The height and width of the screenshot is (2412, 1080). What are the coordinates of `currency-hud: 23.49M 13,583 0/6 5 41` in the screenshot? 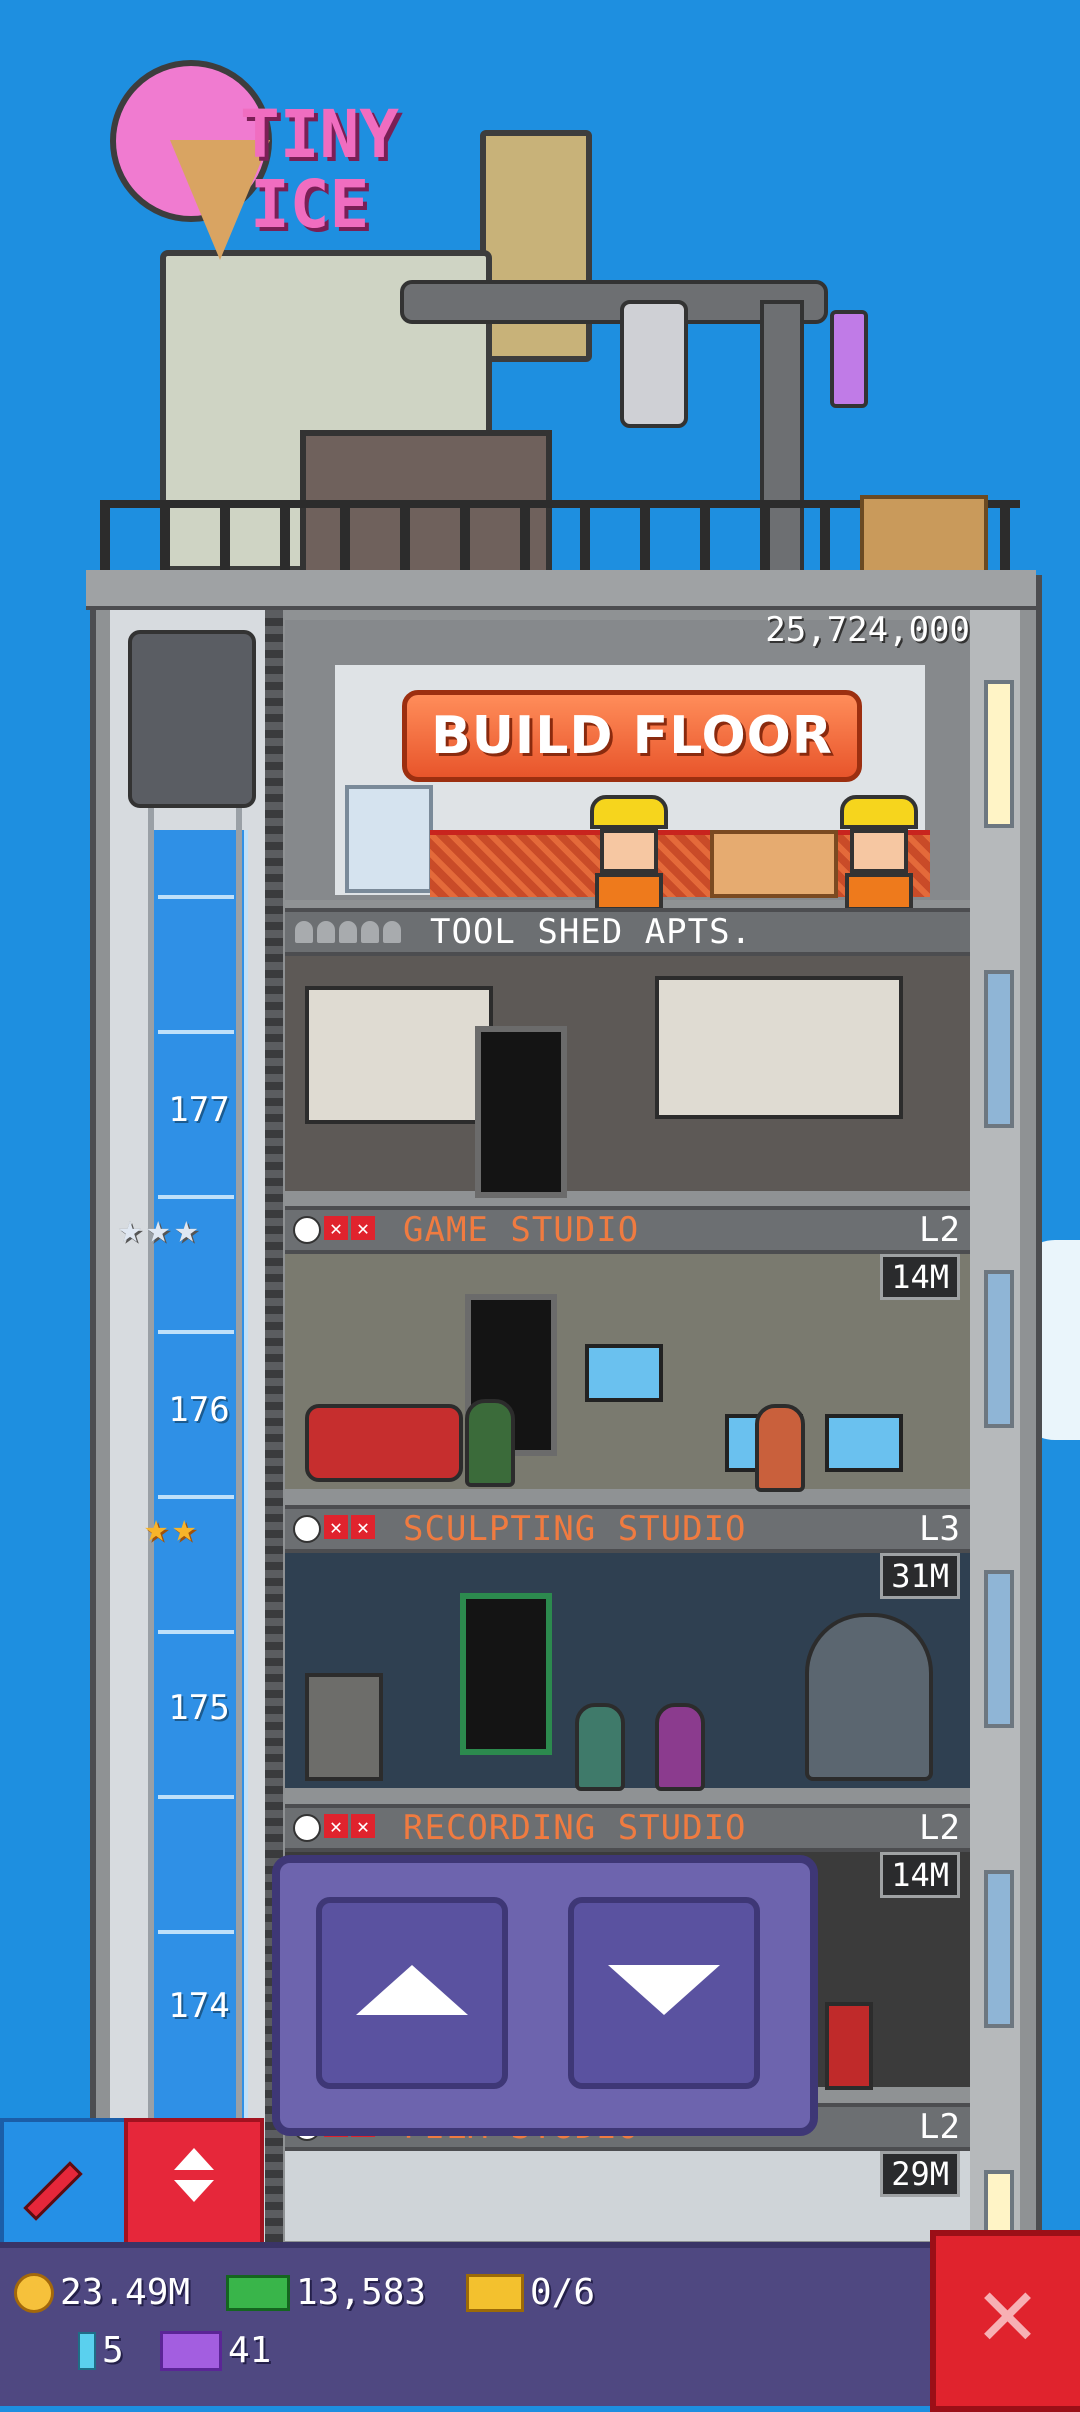 It's located at (465, 2324).